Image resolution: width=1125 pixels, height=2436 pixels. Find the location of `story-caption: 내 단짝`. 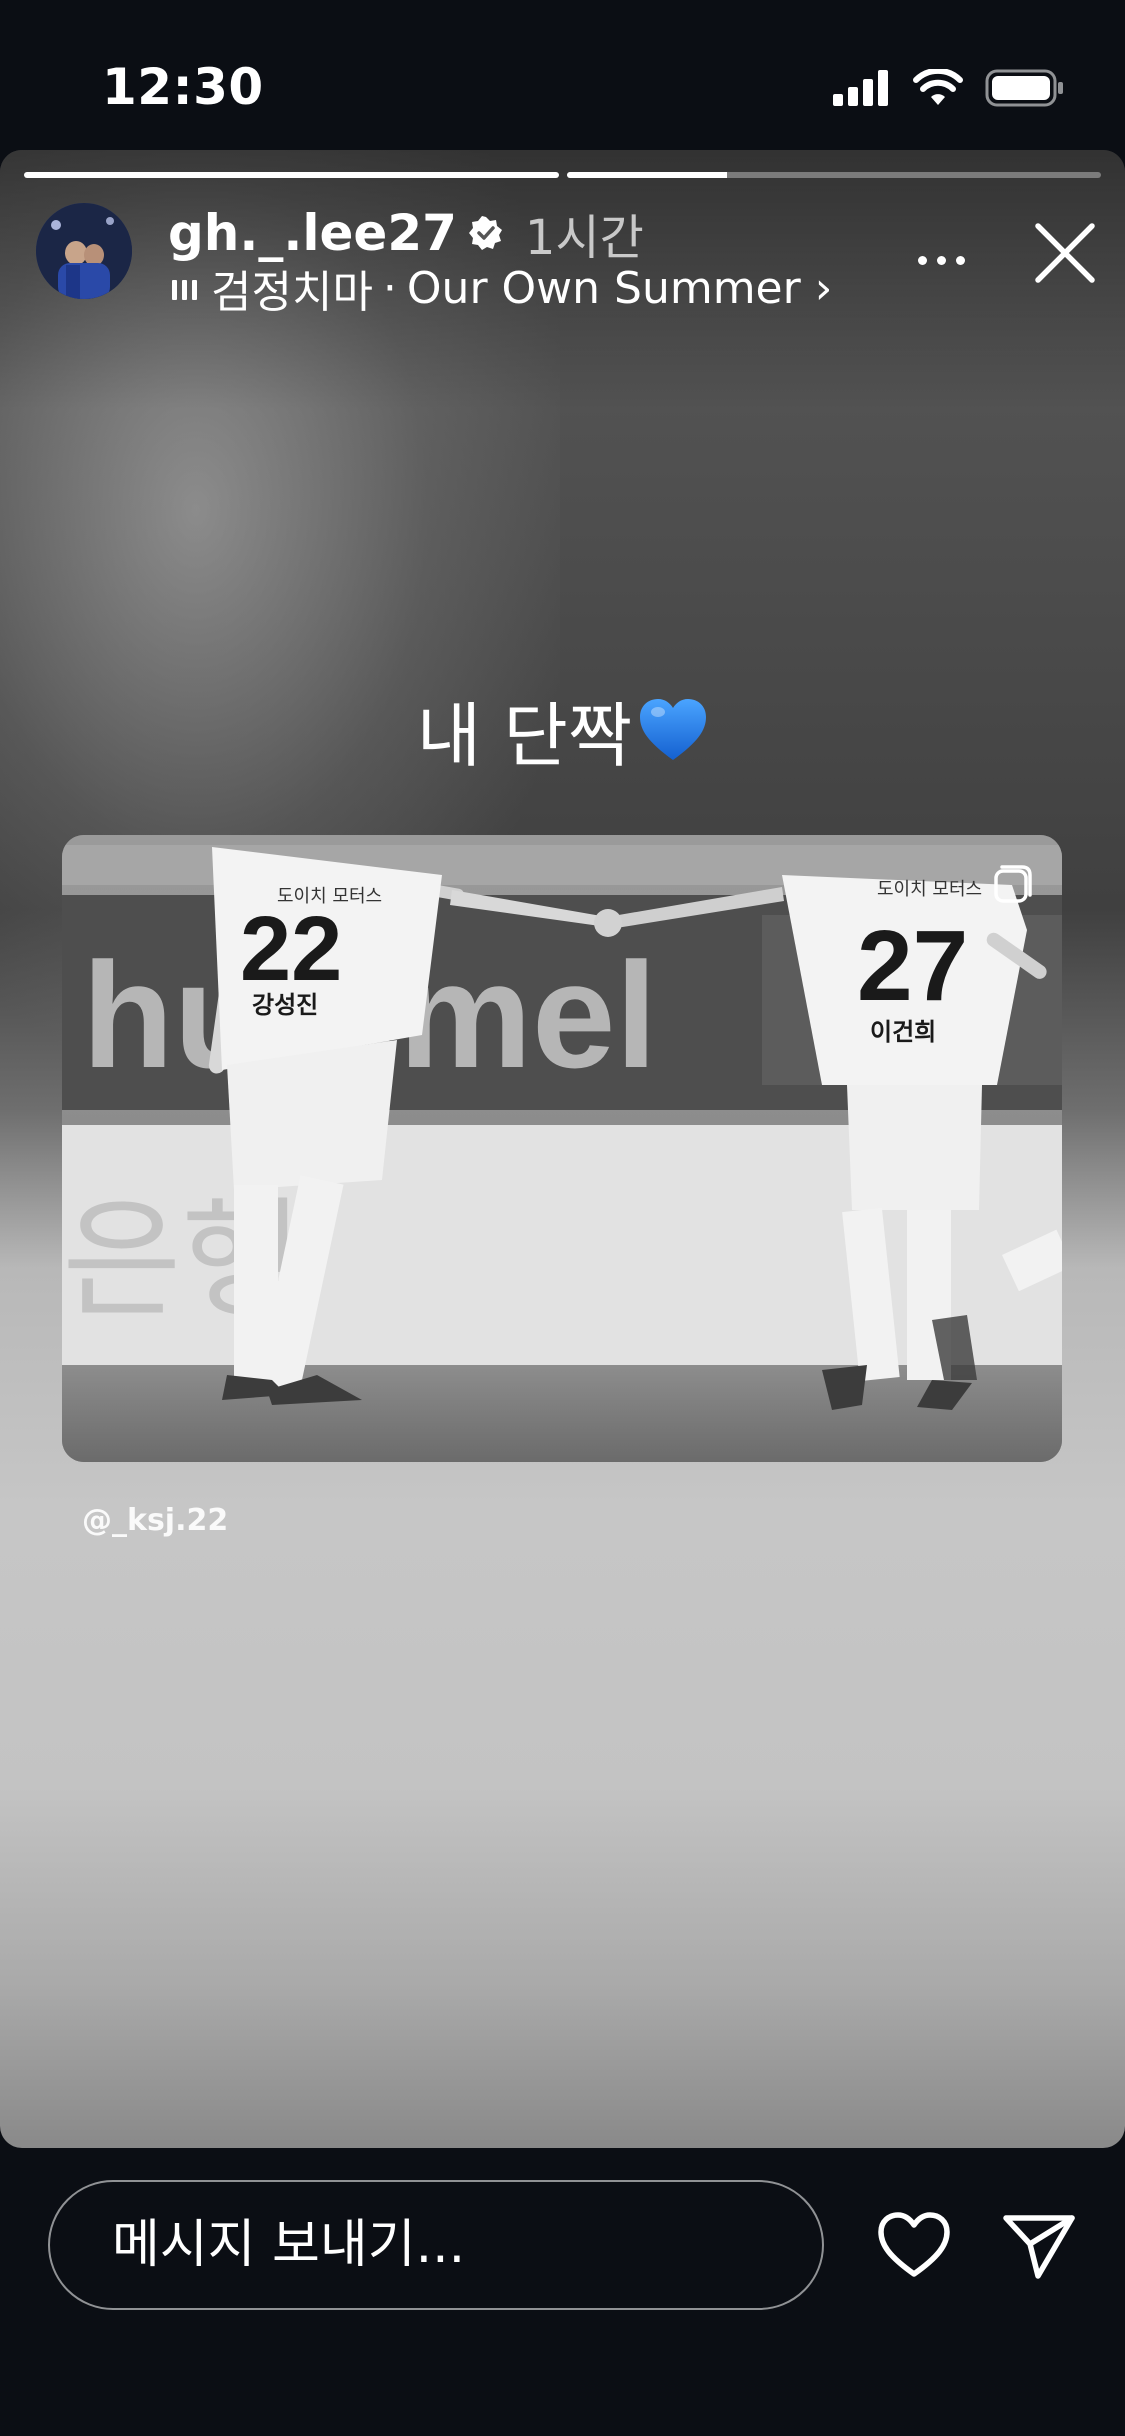

story-caption: 내 단짝 is located at coordinates (562, 730).